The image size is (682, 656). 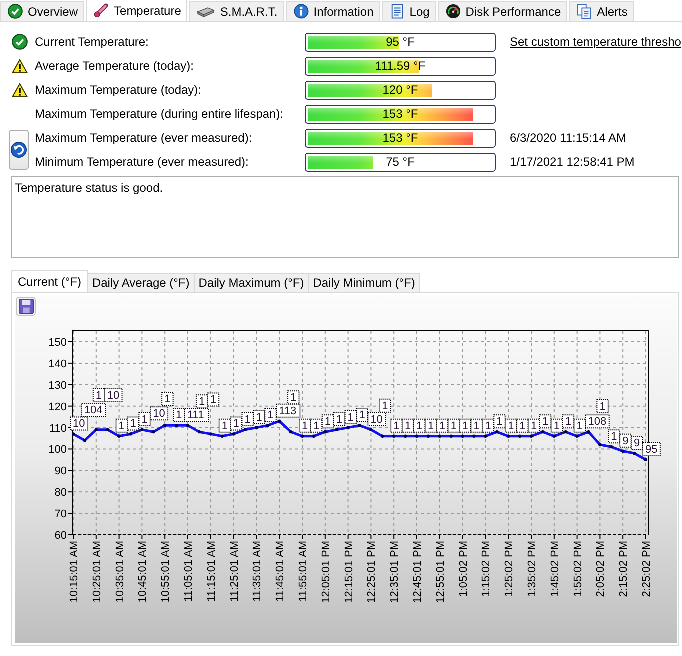 I want to click on tab: Overview, so click(x=42, y=11).